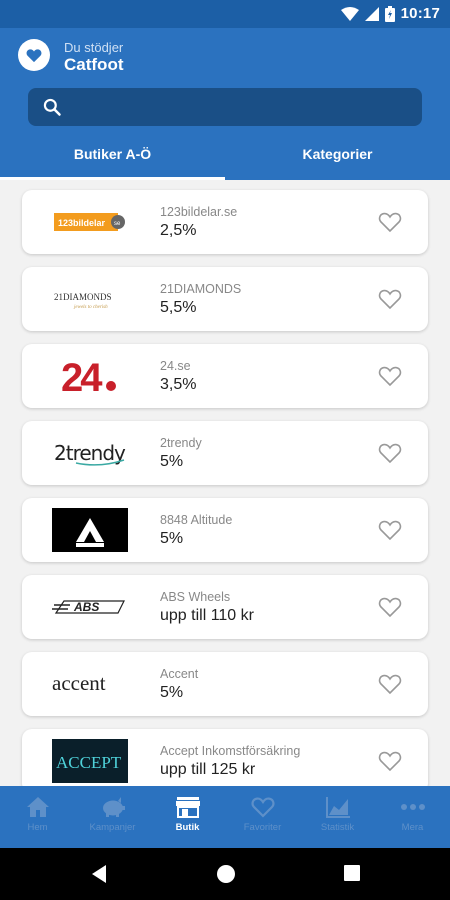 The image size is (450, 900). Describe the element at coordinates (420, 13) in the screenshot. I see `status-time: 10:17` at that location.